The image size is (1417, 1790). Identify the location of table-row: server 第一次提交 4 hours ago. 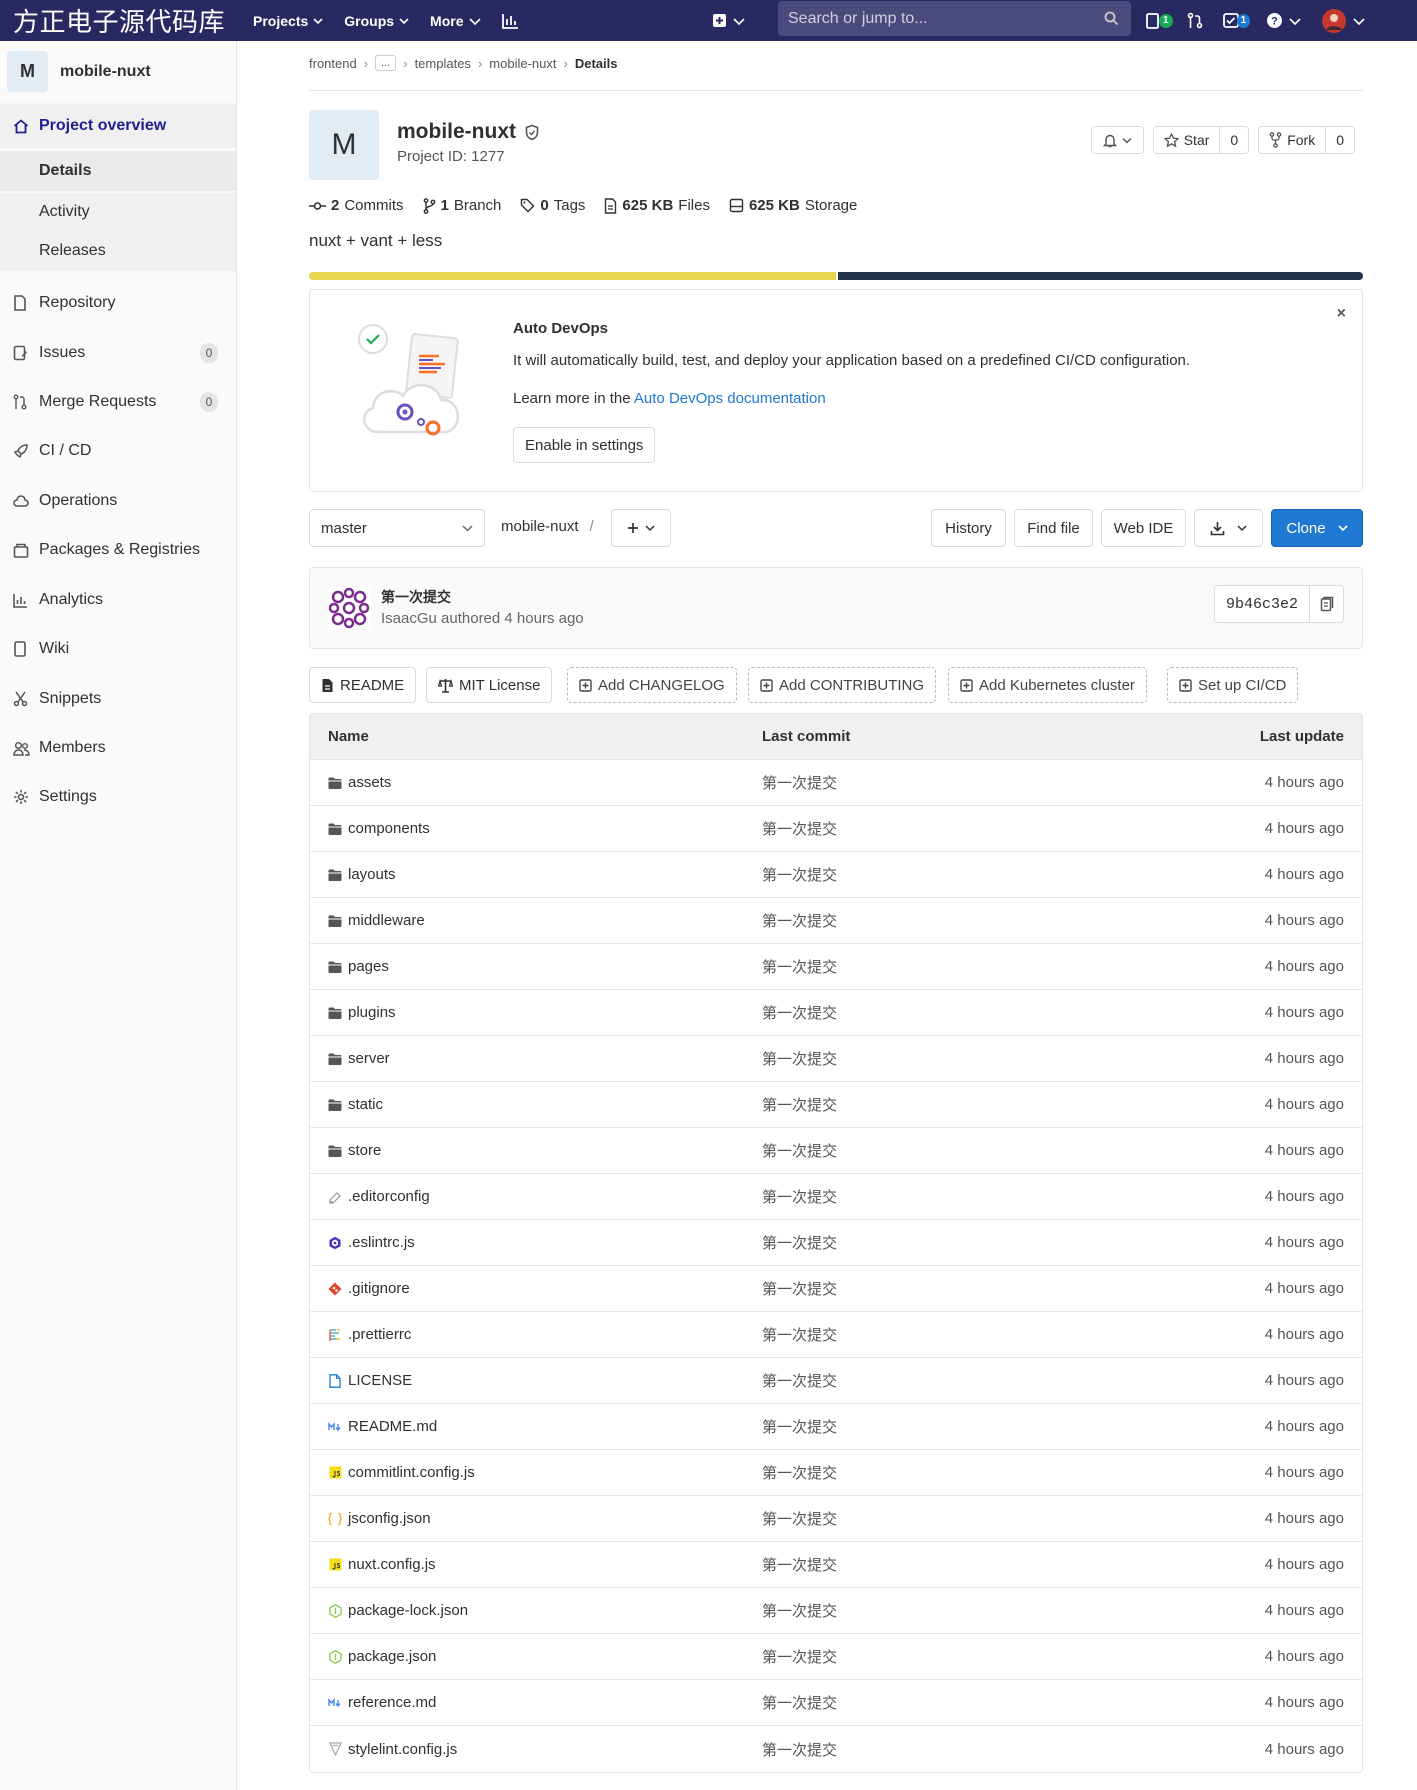
(836, 1059).